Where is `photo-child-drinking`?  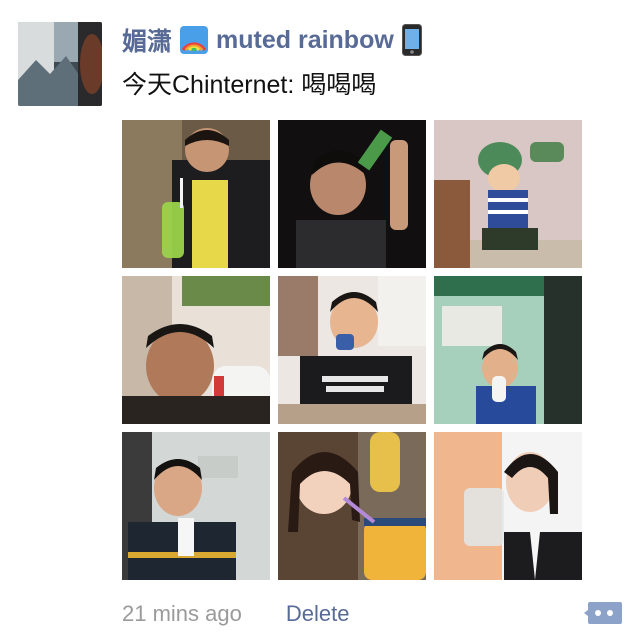
photo-child-drinking is located at coordinates (508, 194).